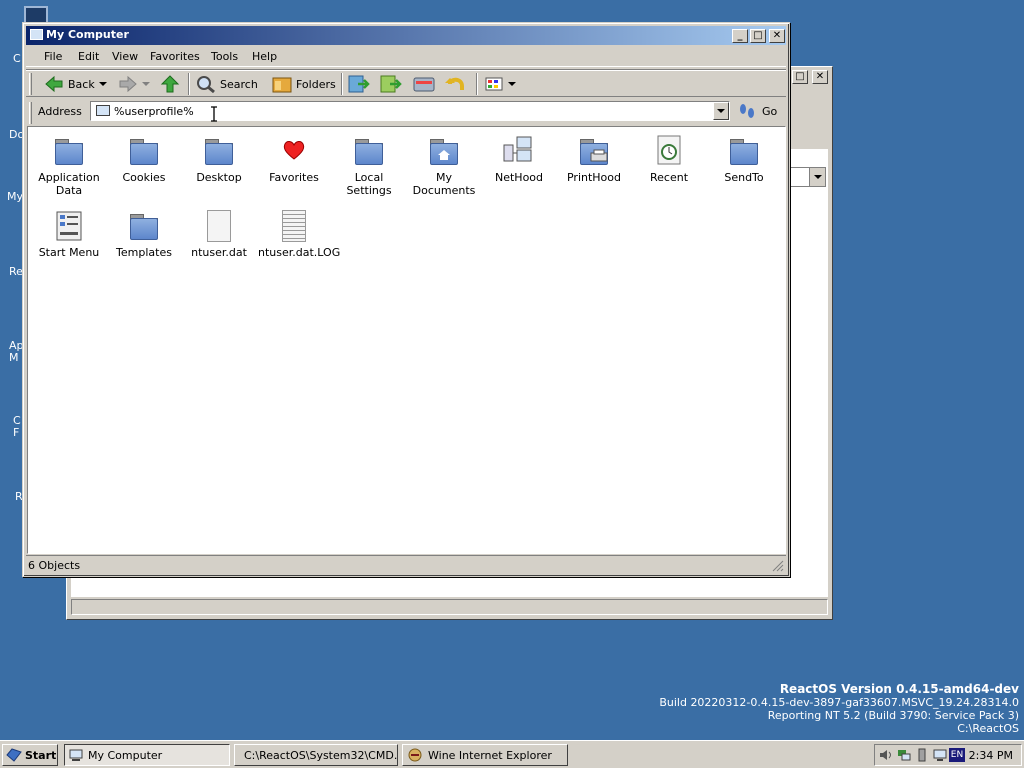 The image size is (1024, 768). Describe the element at coordinates (14, 755) in the screenshot. I see `start-logo-icon` at that location.